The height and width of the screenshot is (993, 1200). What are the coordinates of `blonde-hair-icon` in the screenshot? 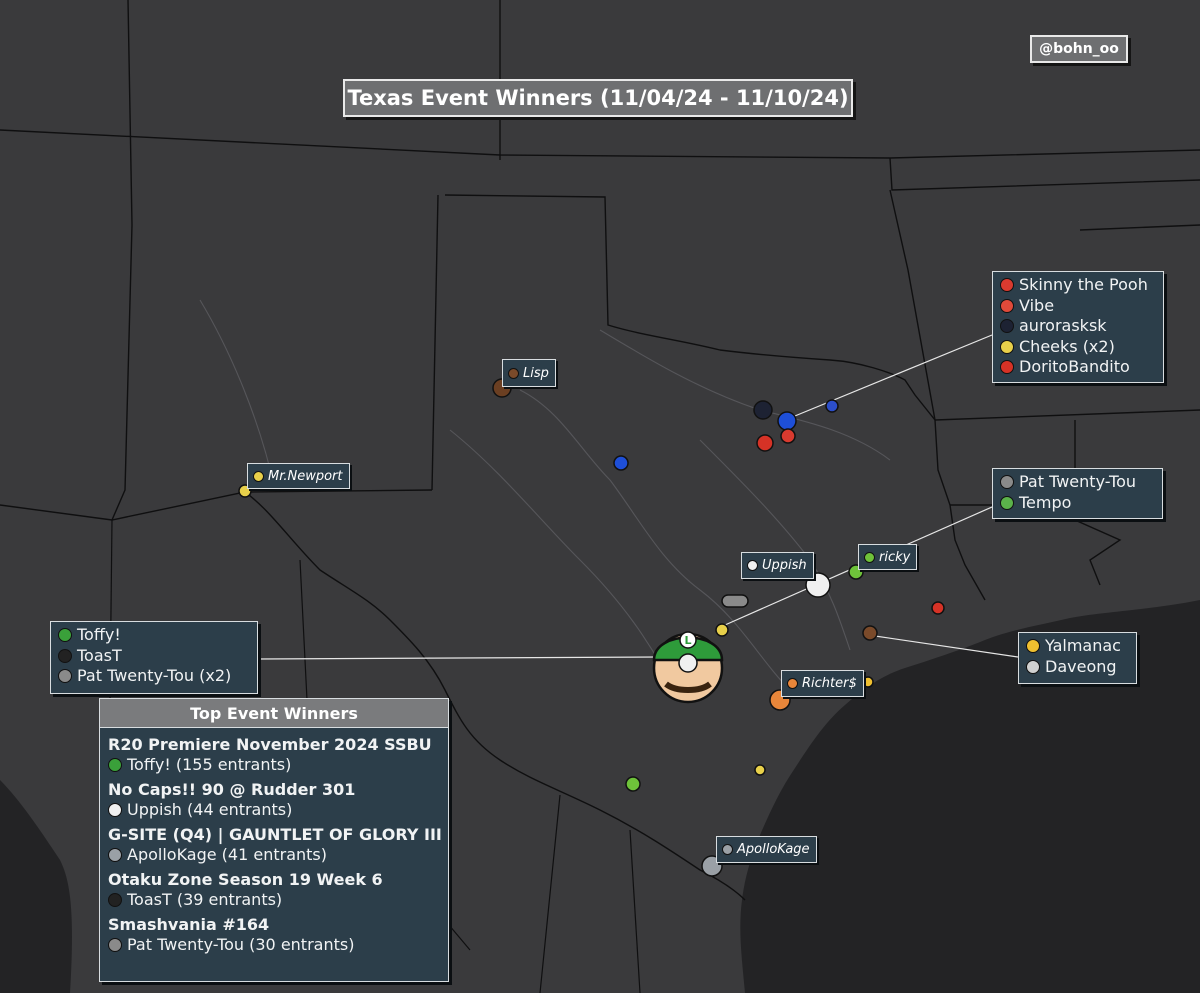 It's located at (1033, 646).